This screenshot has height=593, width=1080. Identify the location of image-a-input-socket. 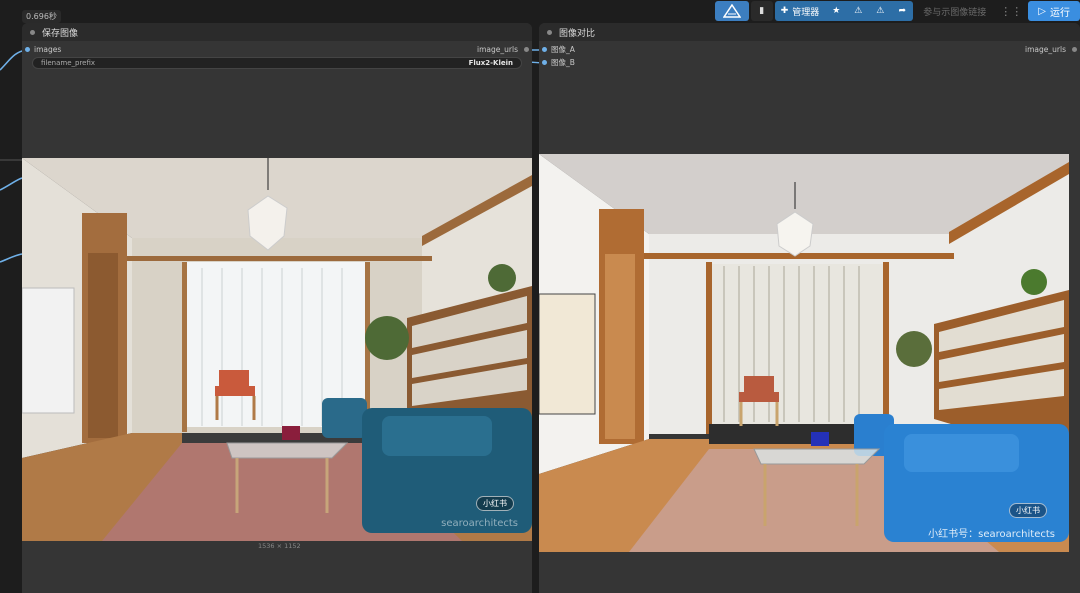
(544, 49).